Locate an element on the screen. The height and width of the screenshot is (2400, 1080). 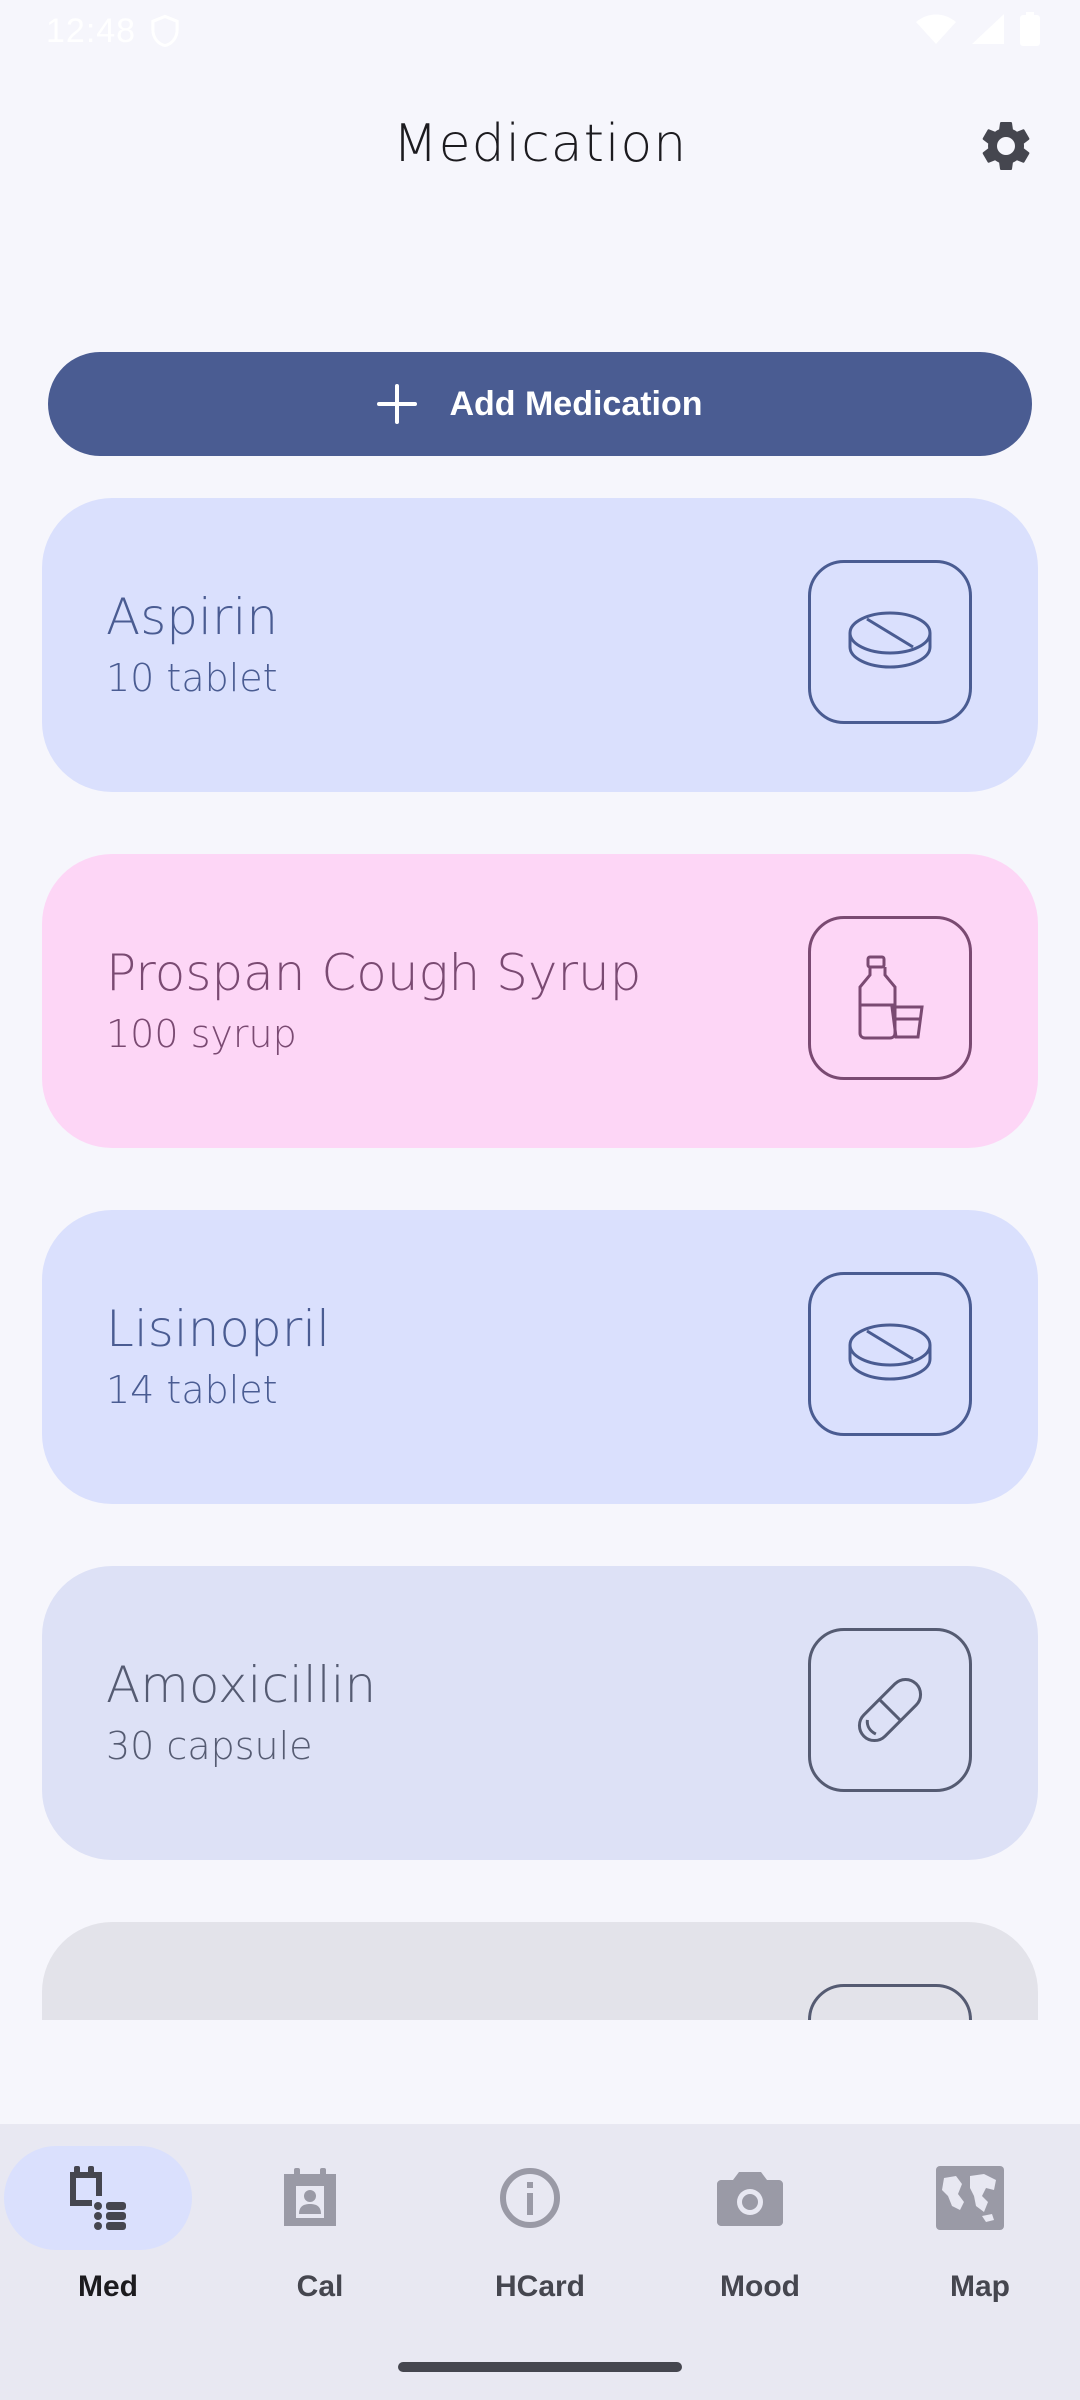
page-title: Medication is located at coordinates (540, 144).